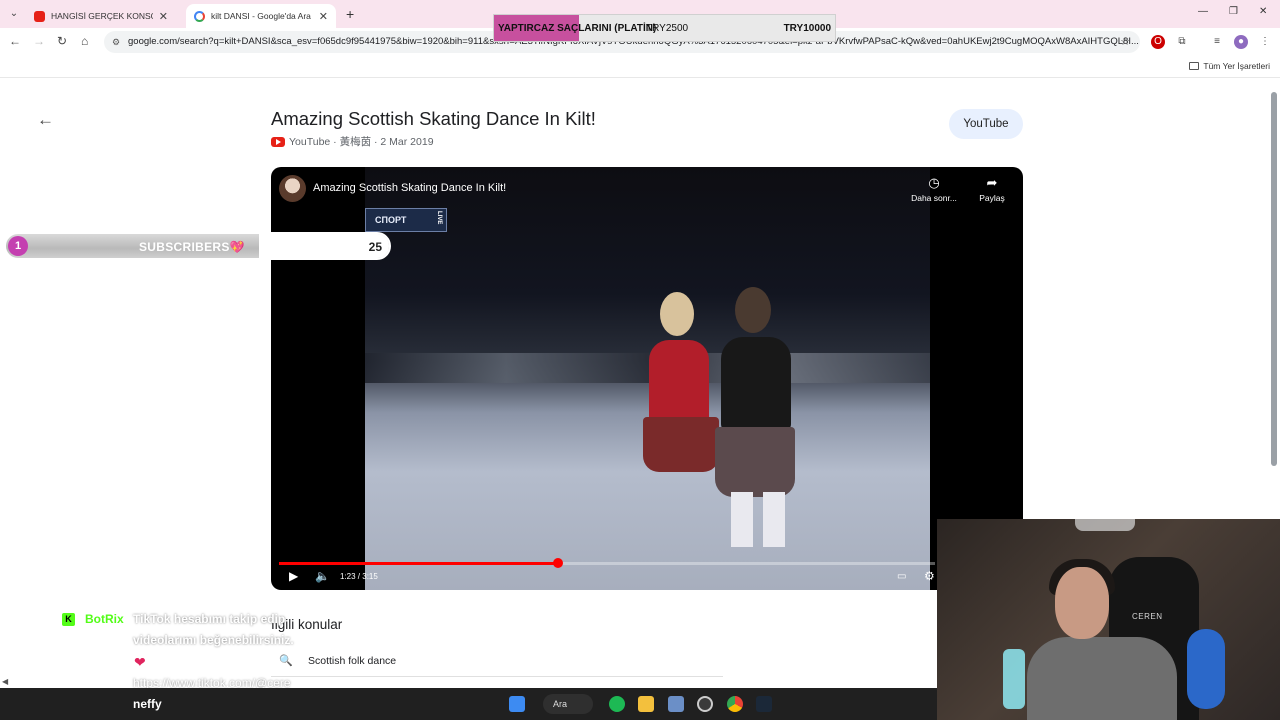 The width and height of the screenshot is (1280, 720). I want to click on tv-badge-text: СПОРТ, so click(391, 220).